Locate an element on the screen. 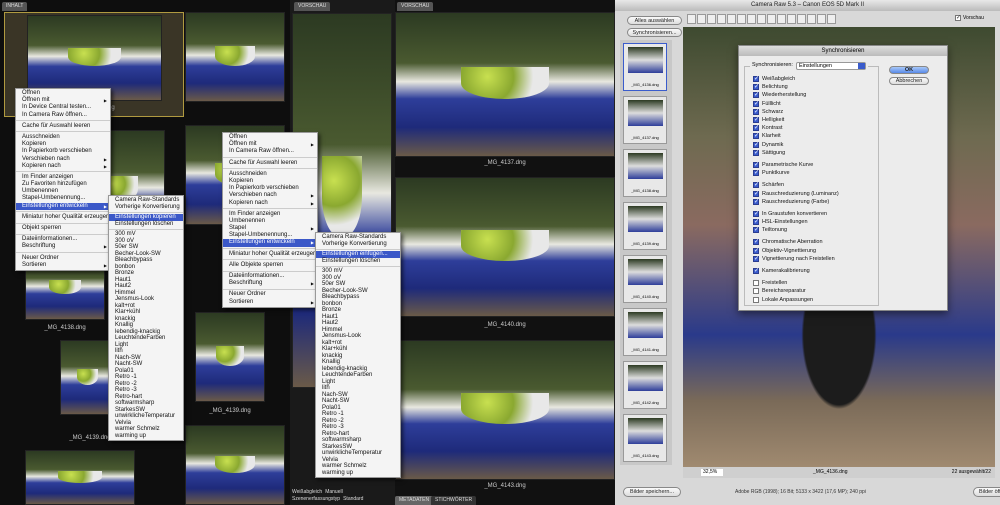  checkbox-punktkurve: ✓ Punktkurve is located at coordinates (796, 173).